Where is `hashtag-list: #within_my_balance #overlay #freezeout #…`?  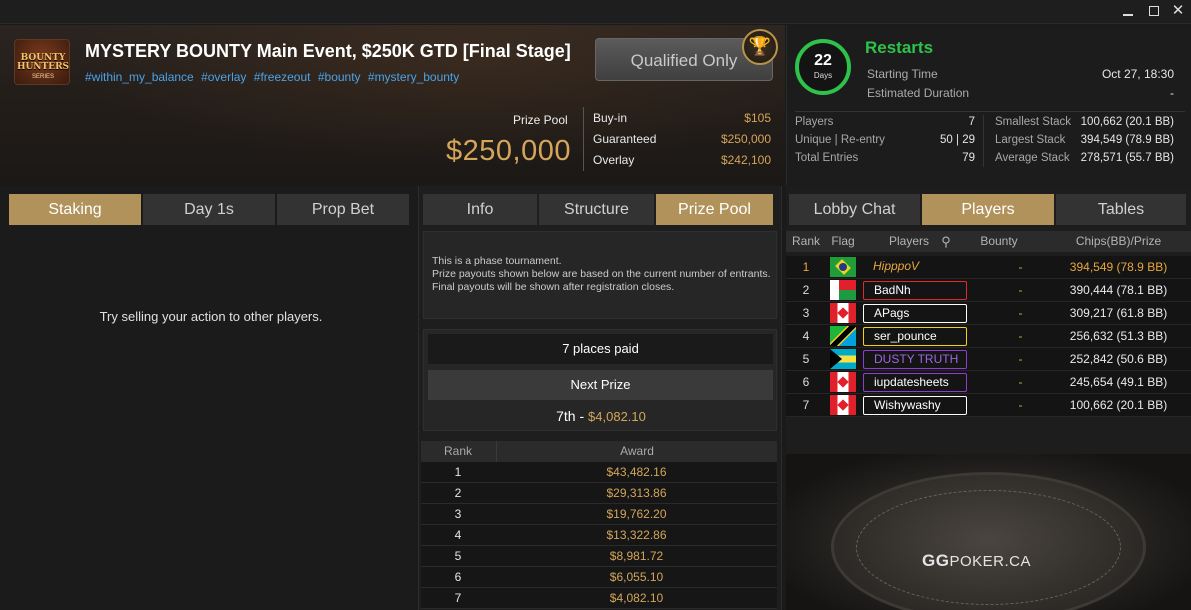 hashtag-list: #within_my_balance #overlay #freezeout #… is located at coordinates (274, 77).